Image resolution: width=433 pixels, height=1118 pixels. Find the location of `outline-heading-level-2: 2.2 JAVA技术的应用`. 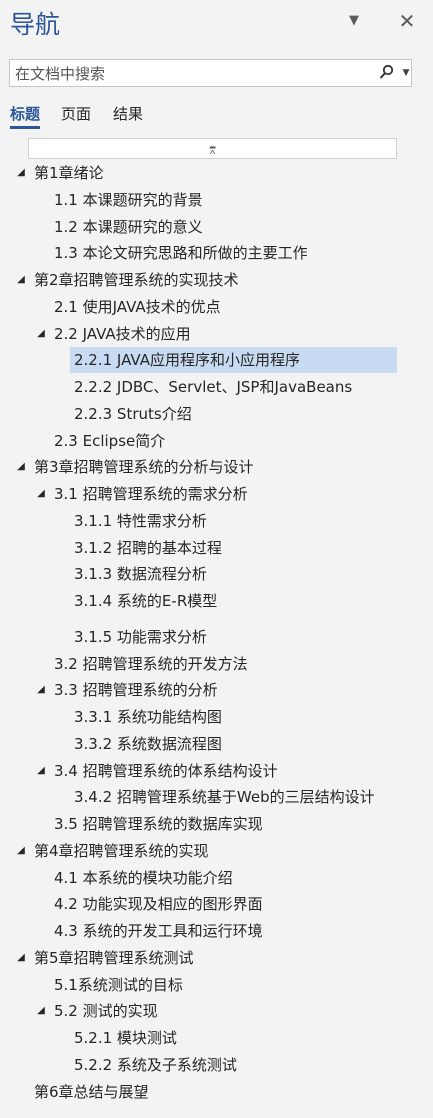

outline-heading-level-2: 2.2 JAVA技术的应用 is located at coordinates (120, 334).